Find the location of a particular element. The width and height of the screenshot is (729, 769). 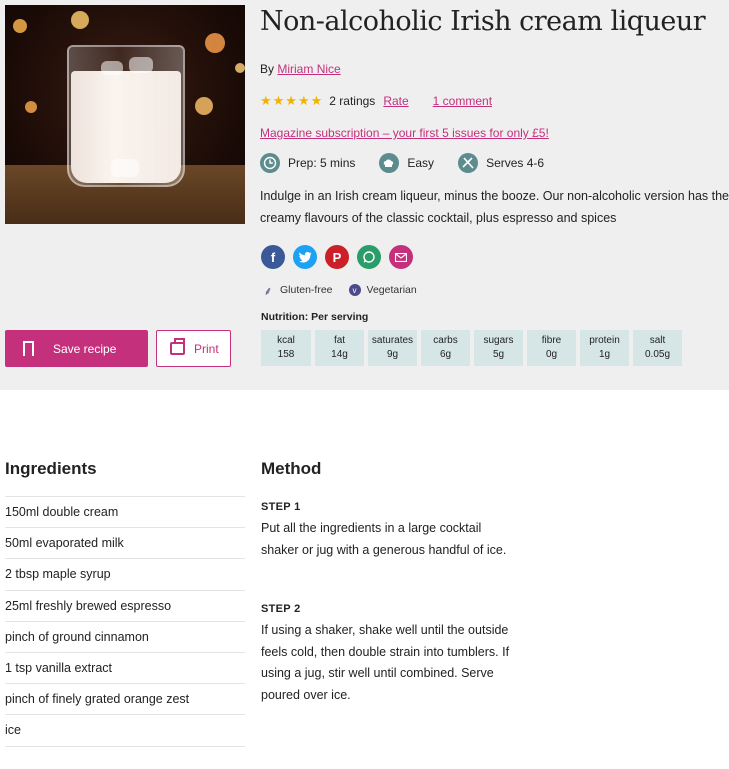

nutrition-fibre: fibre 0g is located at coordinates (551, 348).